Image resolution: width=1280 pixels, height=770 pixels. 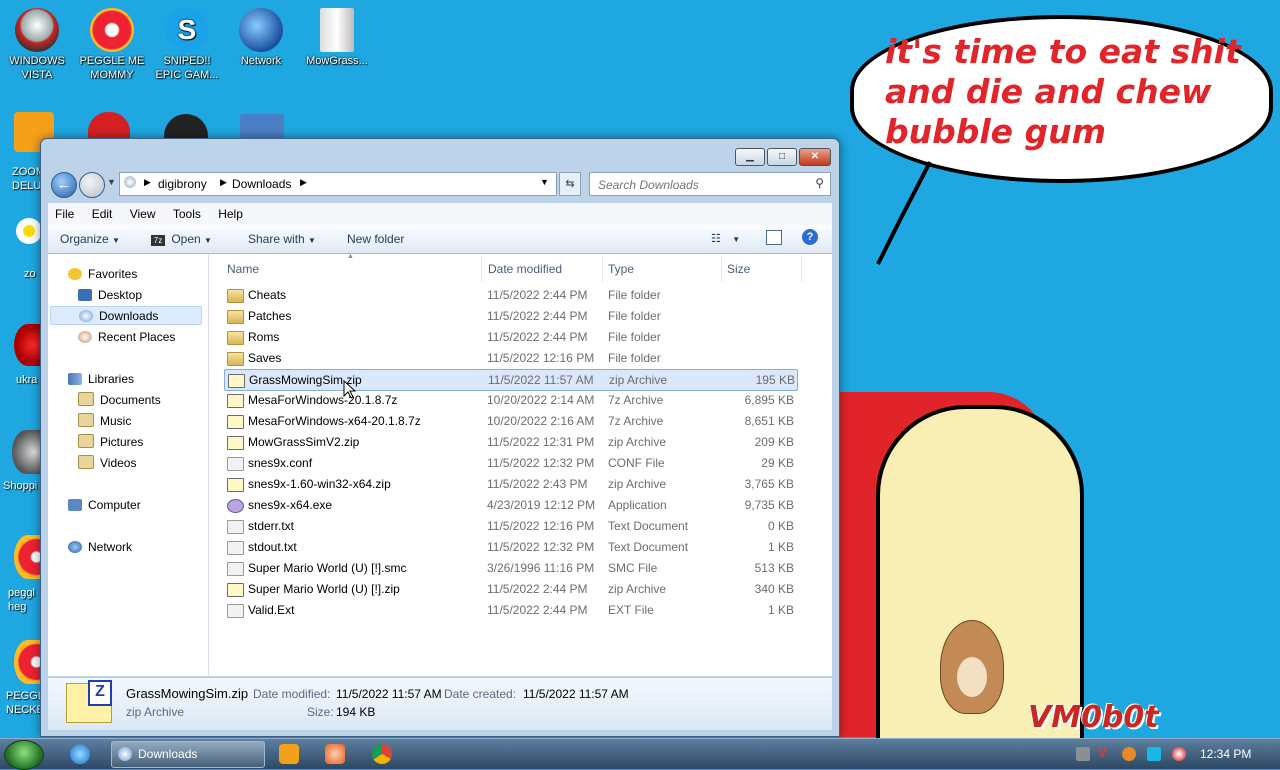 What do you see at coordinates (26, 452) in the screenshot?
I see `shopping-icon` at bounding box center [26, 452].